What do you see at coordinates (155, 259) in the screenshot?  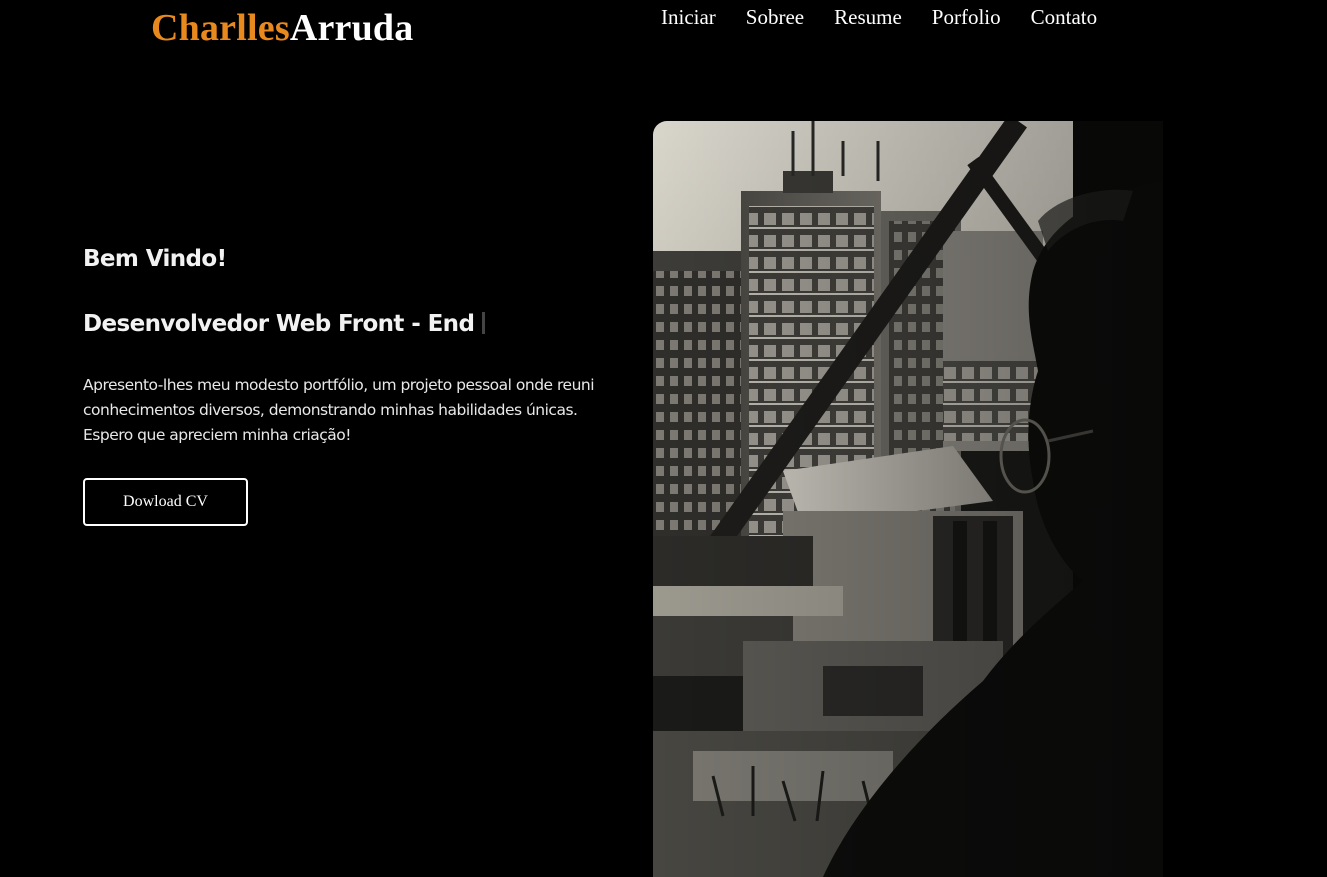 I see `welcome-heading: Bem Vindo!` at bounding box center [155, 259].